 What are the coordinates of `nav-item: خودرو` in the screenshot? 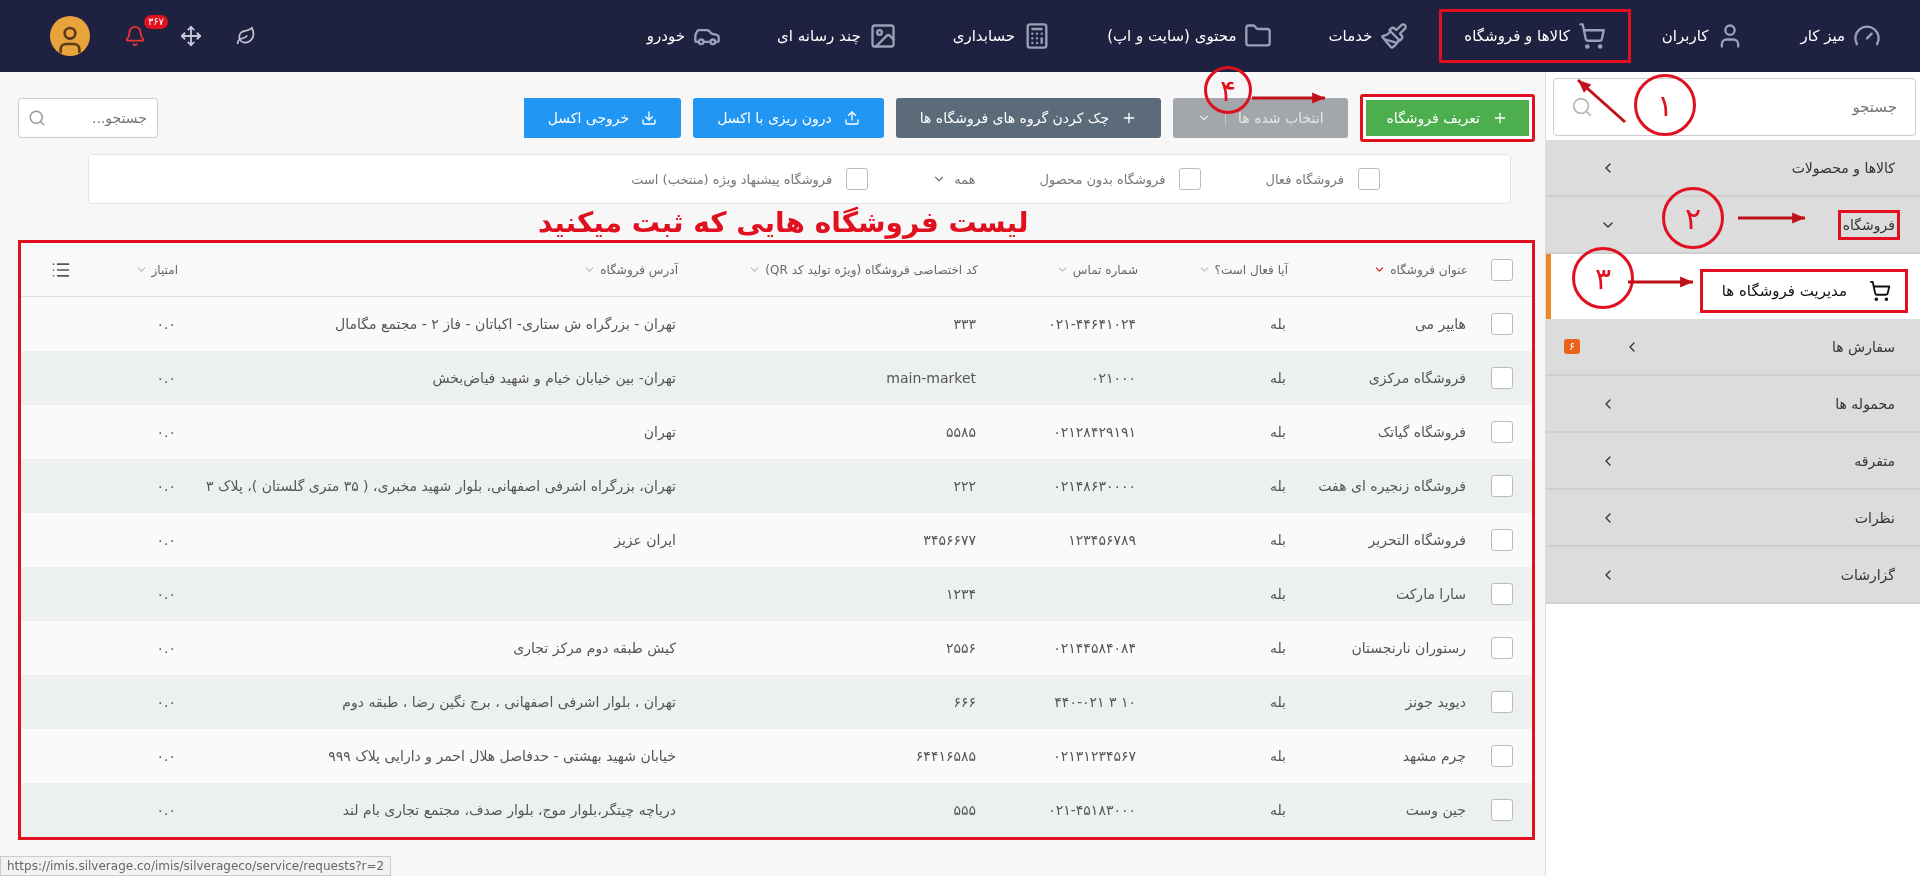 It's located at (683, 36).